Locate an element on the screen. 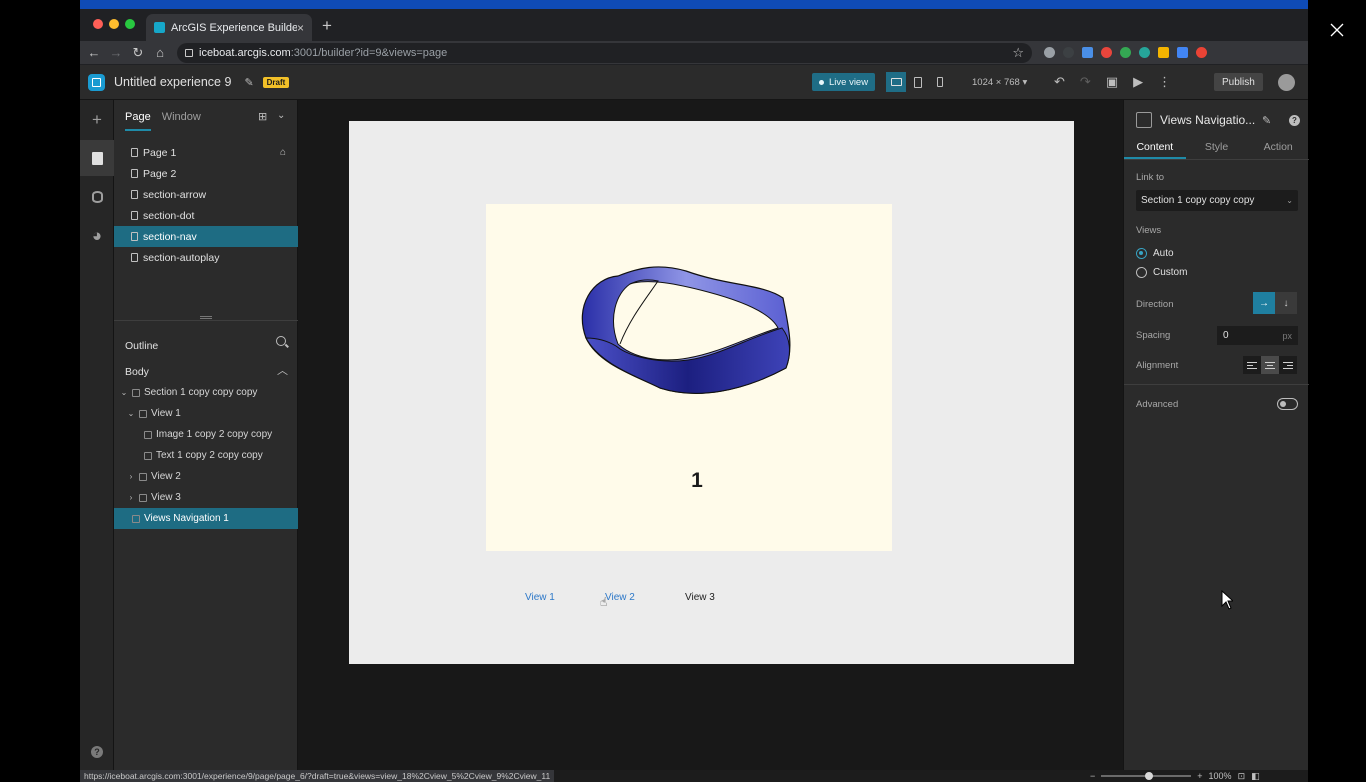 The image size is (1366, 782). forward-icon: → is located at coordinates (116, 52).